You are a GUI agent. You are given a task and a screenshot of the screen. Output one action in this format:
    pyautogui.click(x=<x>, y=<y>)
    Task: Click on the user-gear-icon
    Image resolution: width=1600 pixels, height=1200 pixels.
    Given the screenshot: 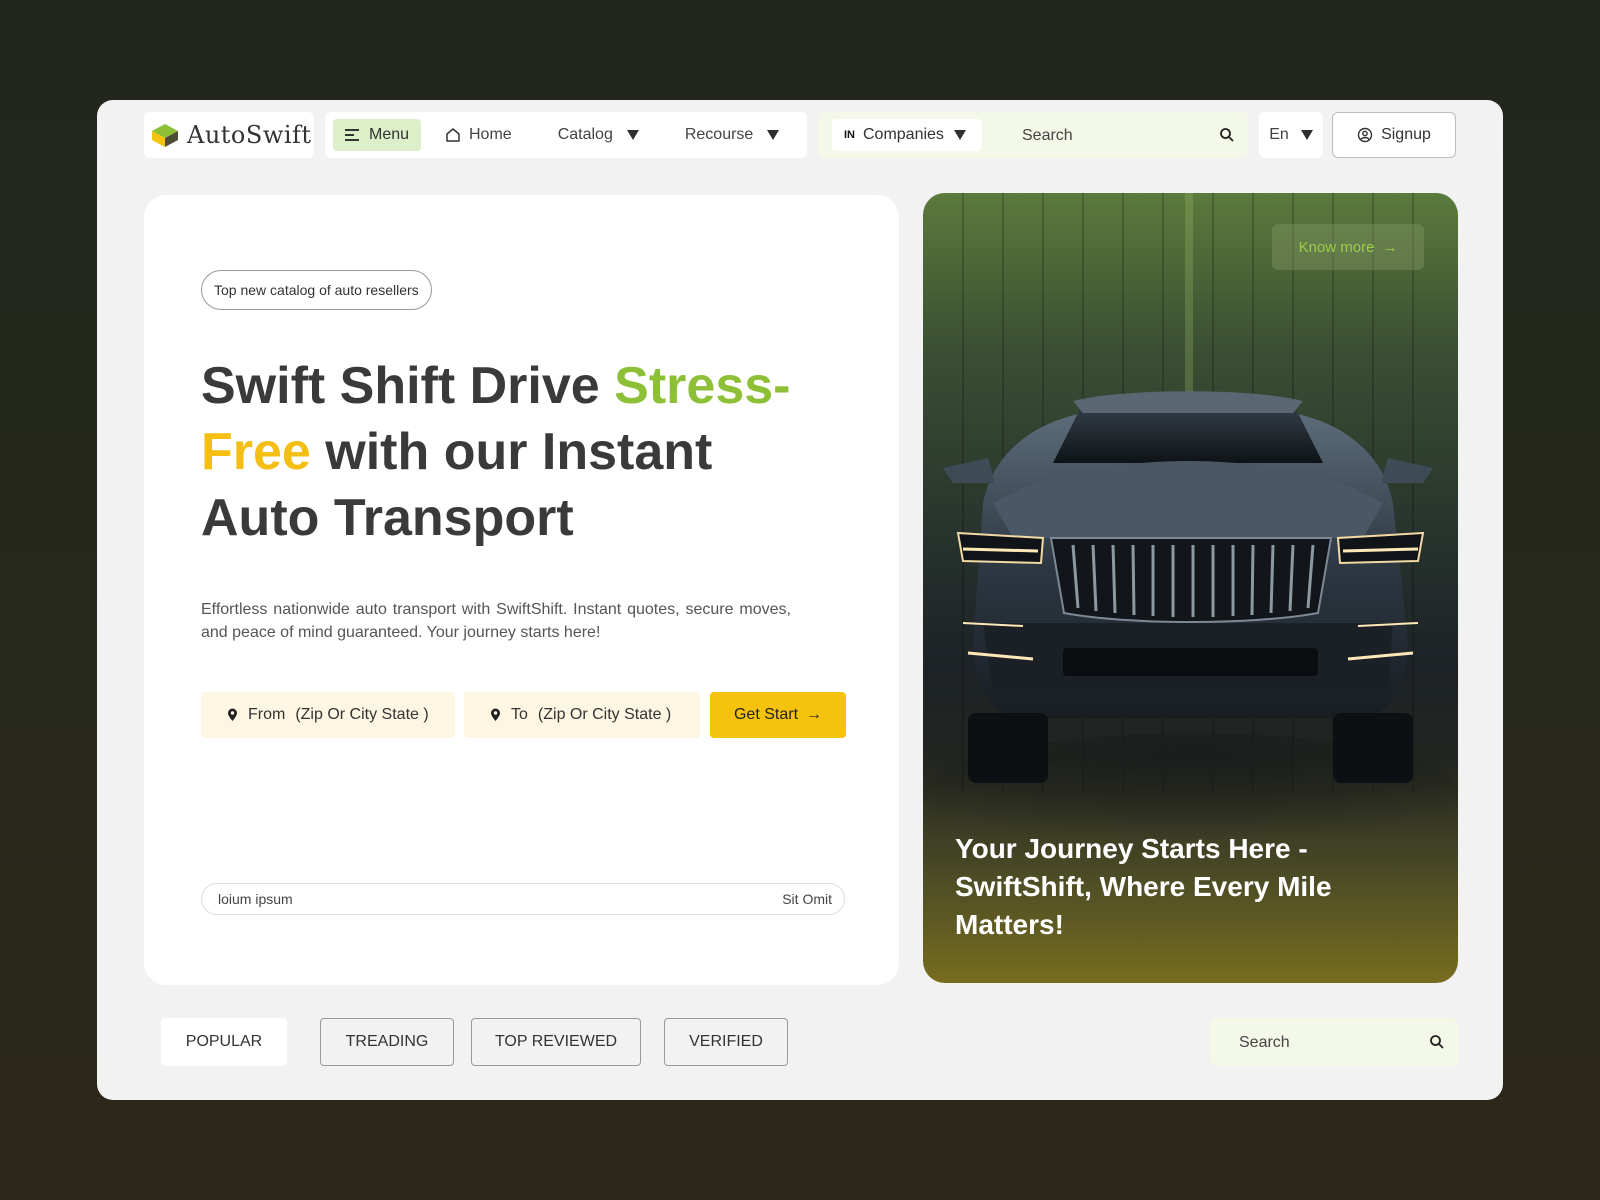 What is the action you would take?
    pyautogui.click(x=1365, y=135)
    